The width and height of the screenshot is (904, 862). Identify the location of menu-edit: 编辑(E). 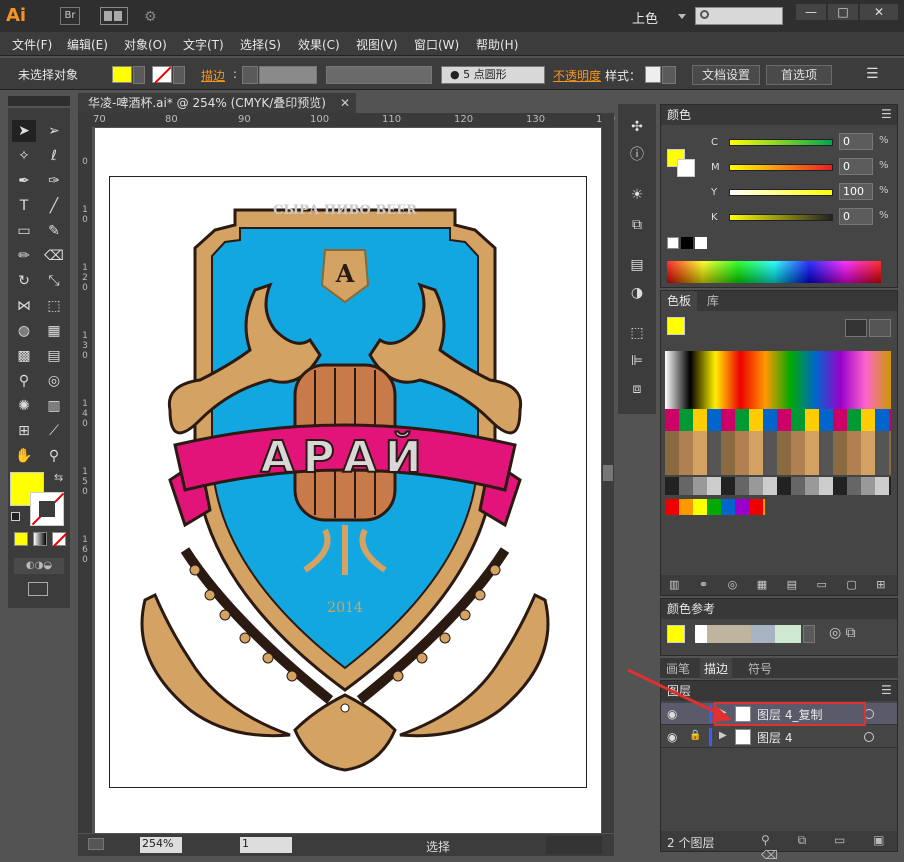
(87, 44).